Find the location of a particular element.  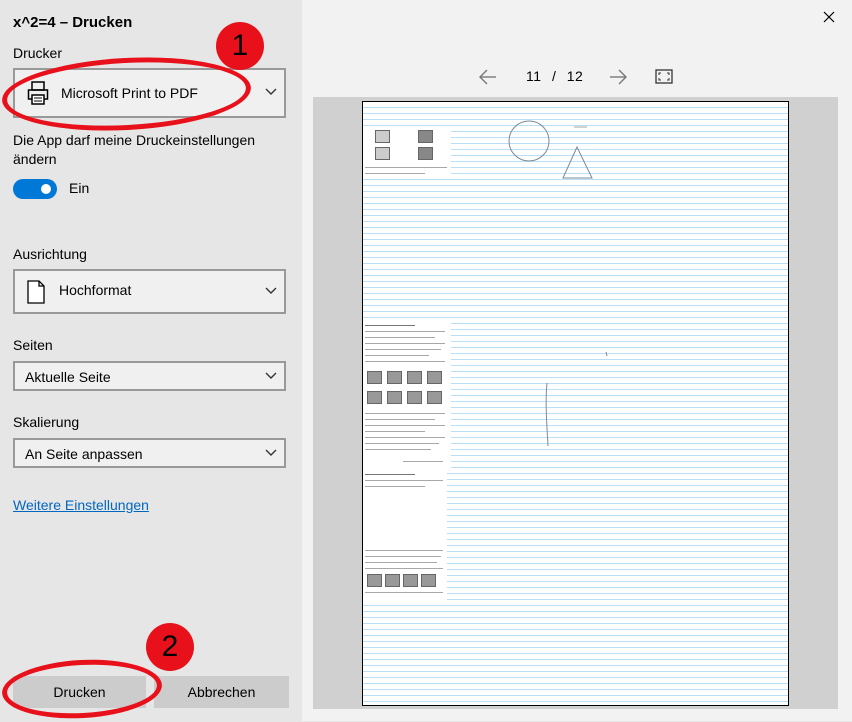

pages-label: Seiten is located at coordinates (33, 345).